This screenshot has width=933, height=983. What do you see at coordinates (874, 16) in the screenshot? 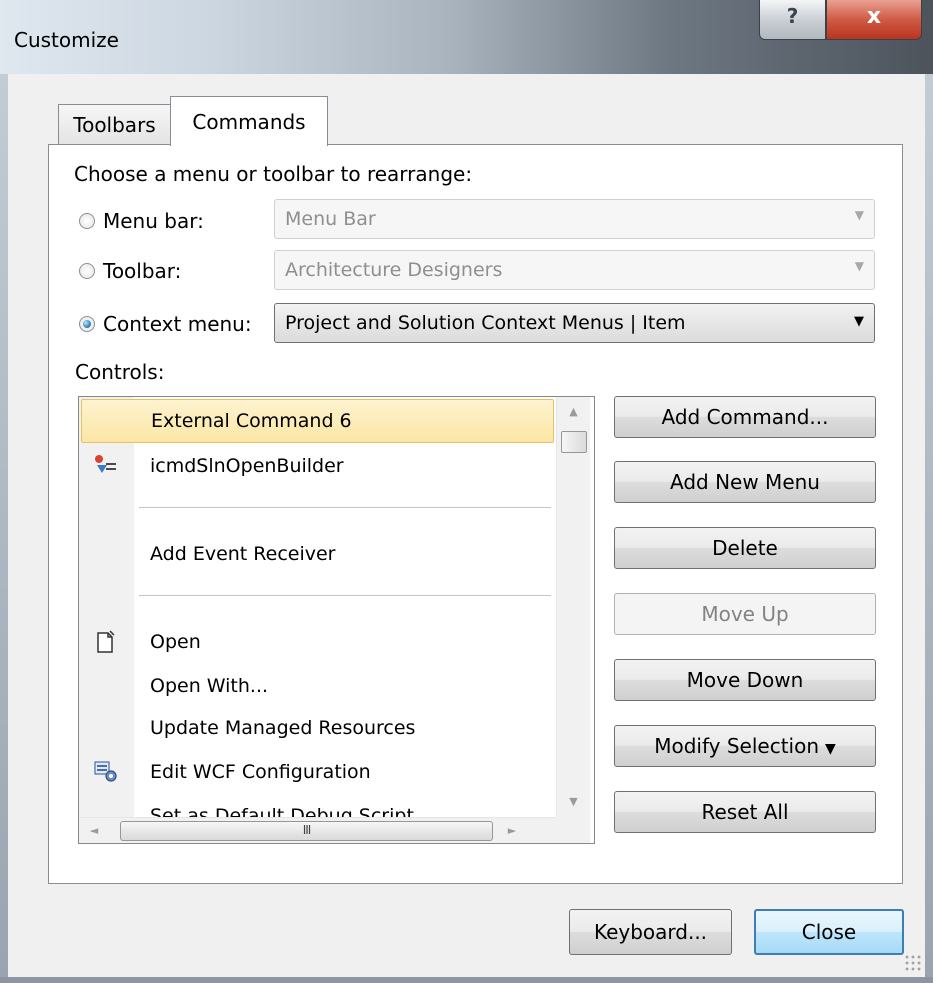
I see `close-icon: x` at bounding box center [874, 16].